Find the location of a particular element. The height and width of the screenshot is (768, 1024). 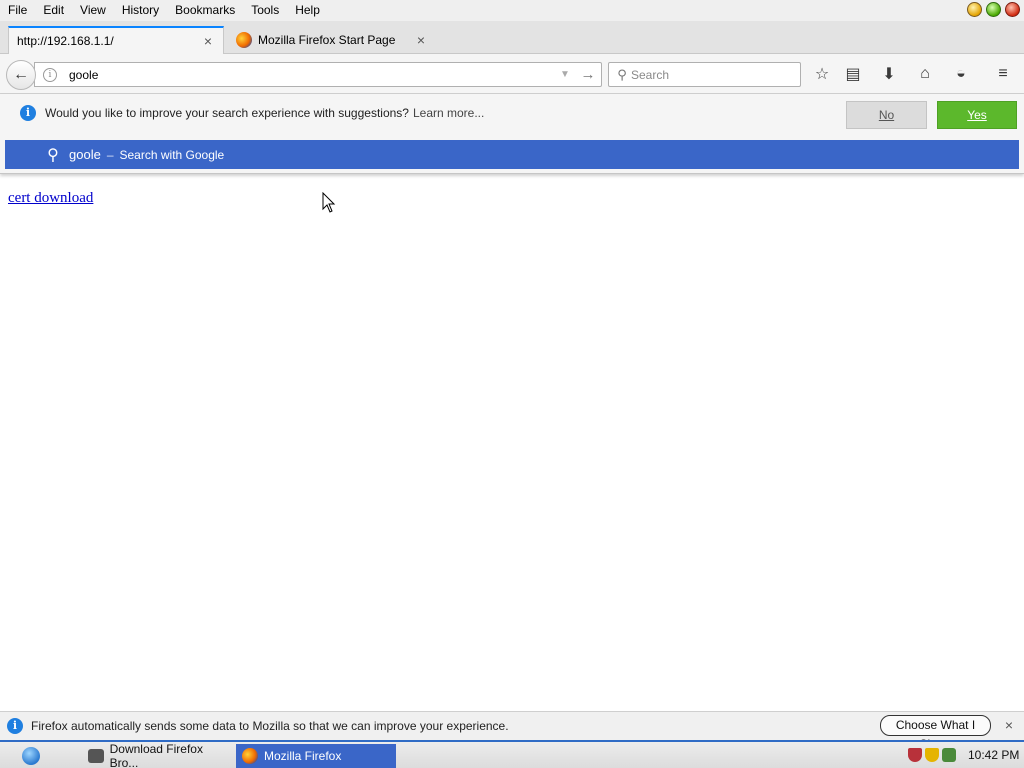

close-window-button is located at coordinates (1012, 9).